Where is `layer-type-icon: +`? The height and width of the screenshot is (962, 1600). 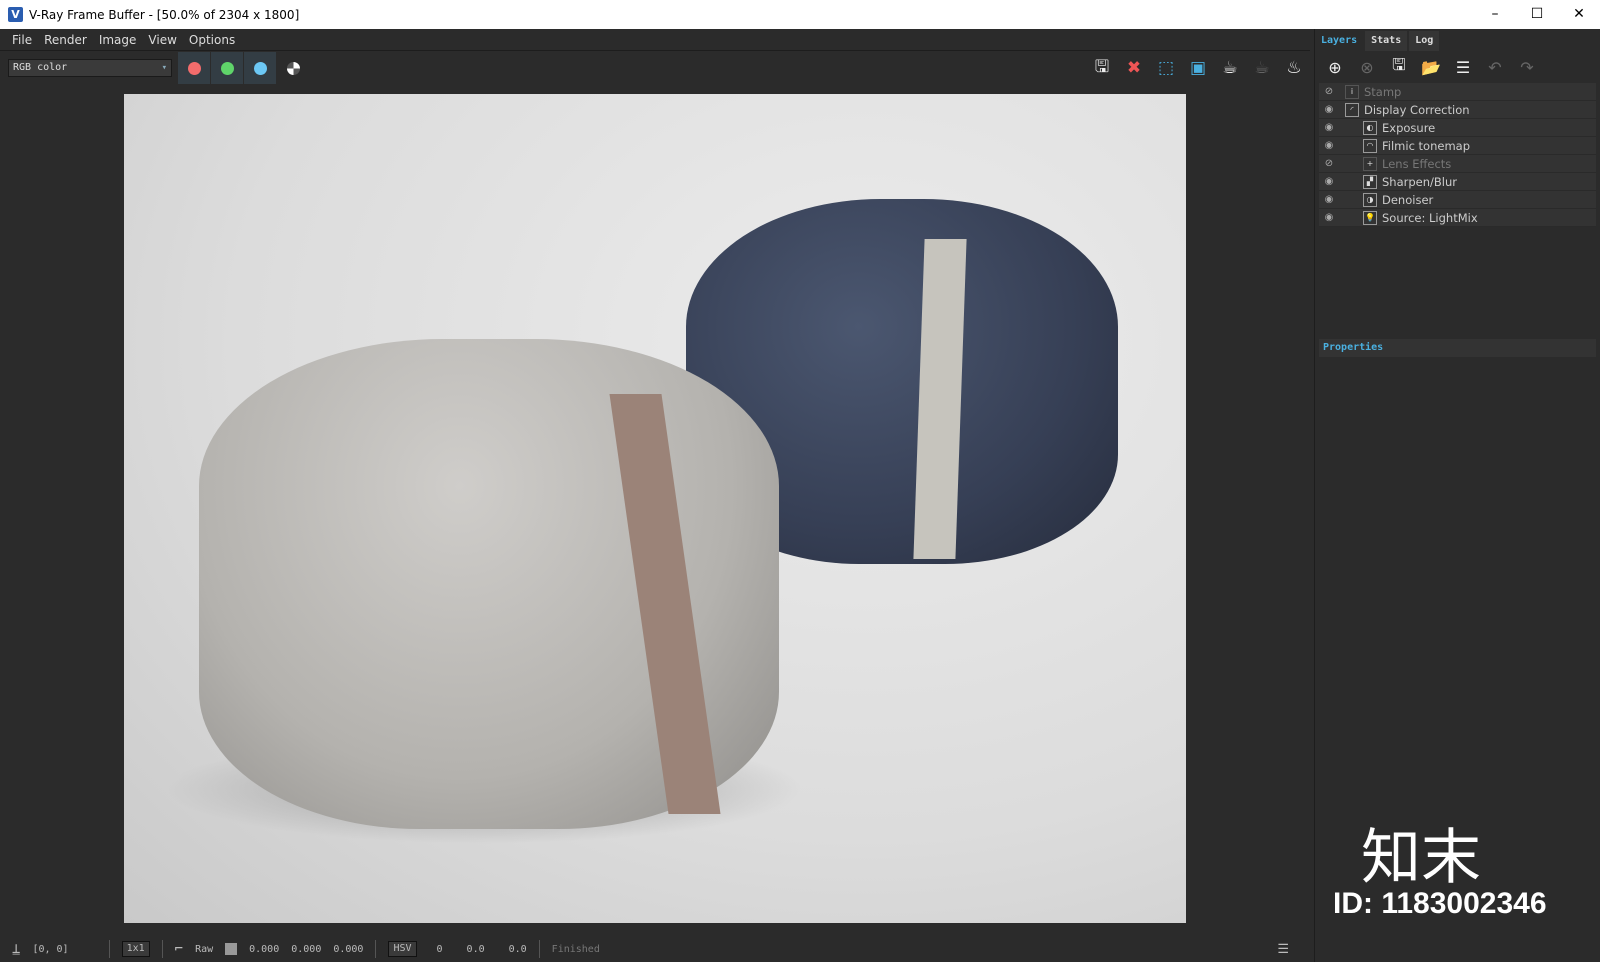 layer-type-icon: + is located at coordinates (1370, 163).